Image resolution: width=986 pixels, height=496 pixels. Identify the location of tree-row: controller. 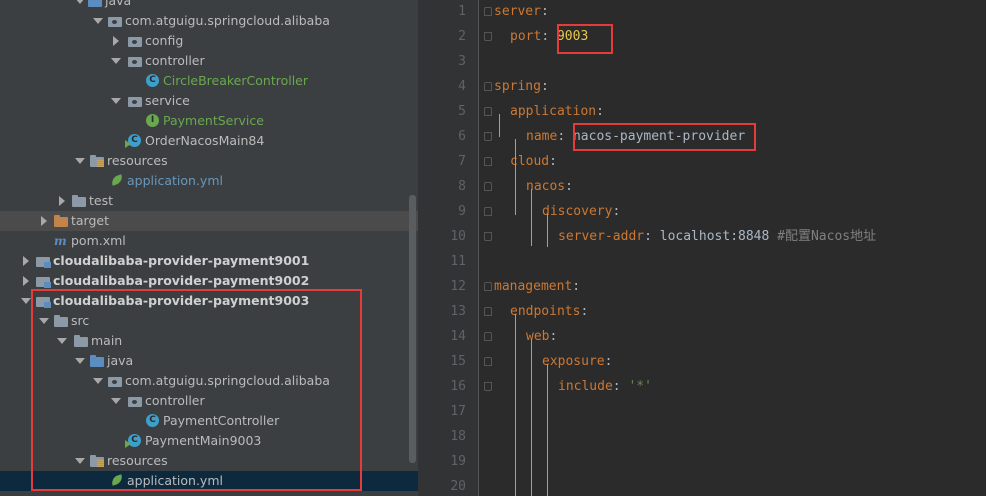
(209, 61).